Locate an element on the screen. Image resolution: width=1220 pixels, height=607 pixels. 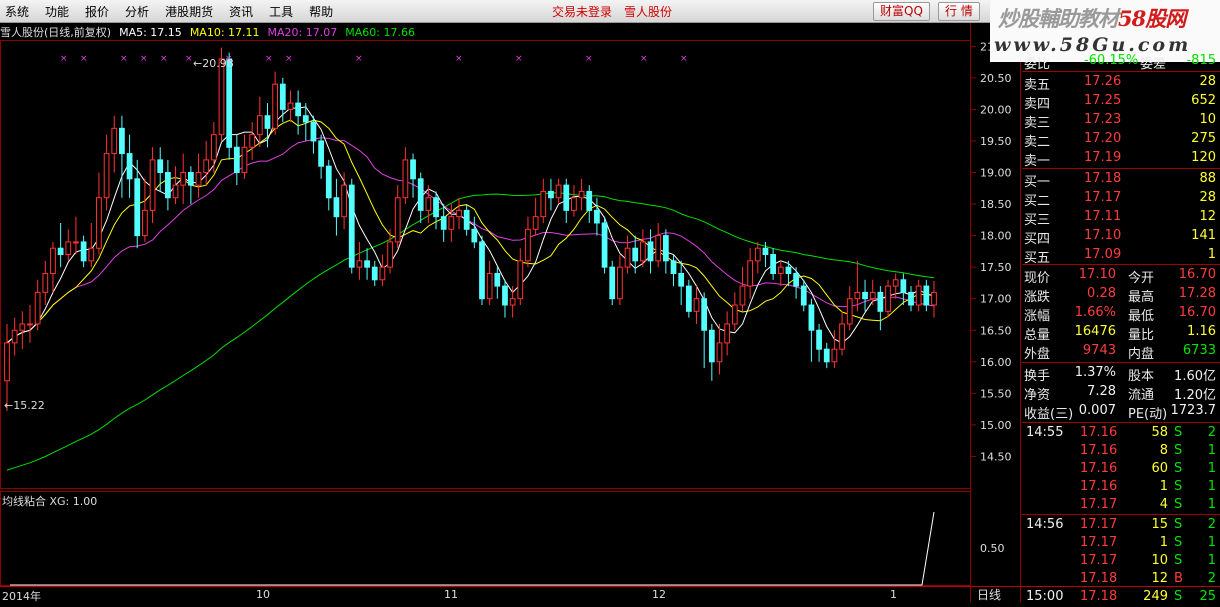
low-annotation: ←15.22 is located at coordinates (24, 405).